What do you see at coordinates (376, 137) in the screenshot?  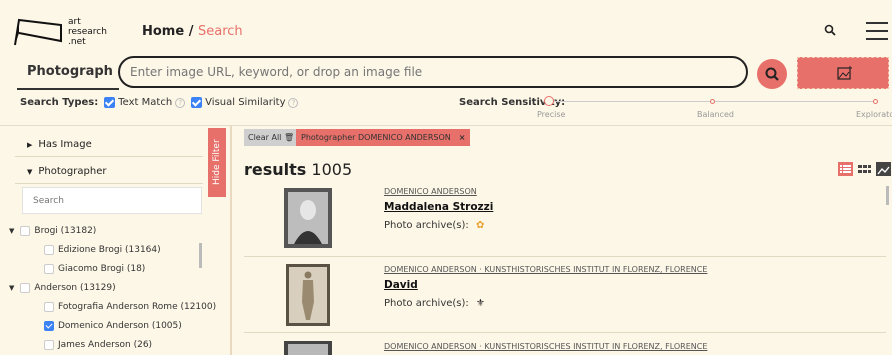 I see `active-filter-label: Photographer DOMENICO ANDERSON` at bounding box center [376, 137].